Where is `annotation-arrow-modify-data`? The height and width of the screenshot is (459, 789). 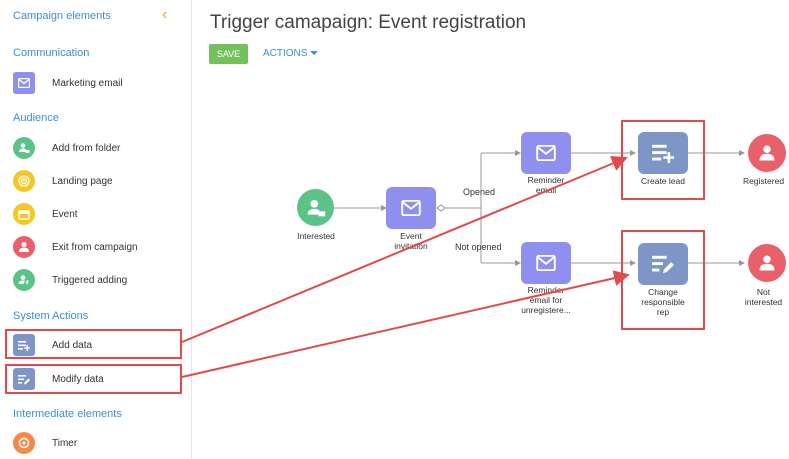 annotation-arrow-modify-data is located at coordinates (405, 324).